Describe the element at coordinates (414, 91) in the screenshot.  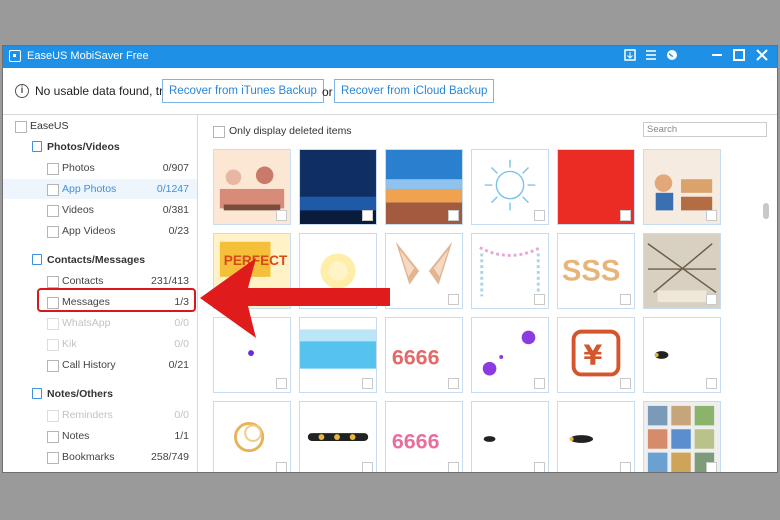
I see `recover-icloud-button: Recover from iCloud Backup` at that location.